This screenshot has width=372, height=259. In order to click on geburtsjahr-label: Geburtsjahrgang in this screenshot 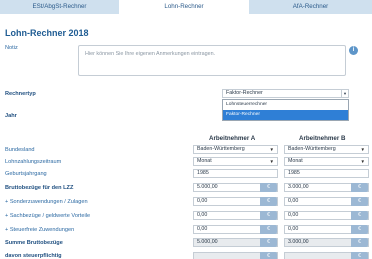, I will do `click(26, 174)`.